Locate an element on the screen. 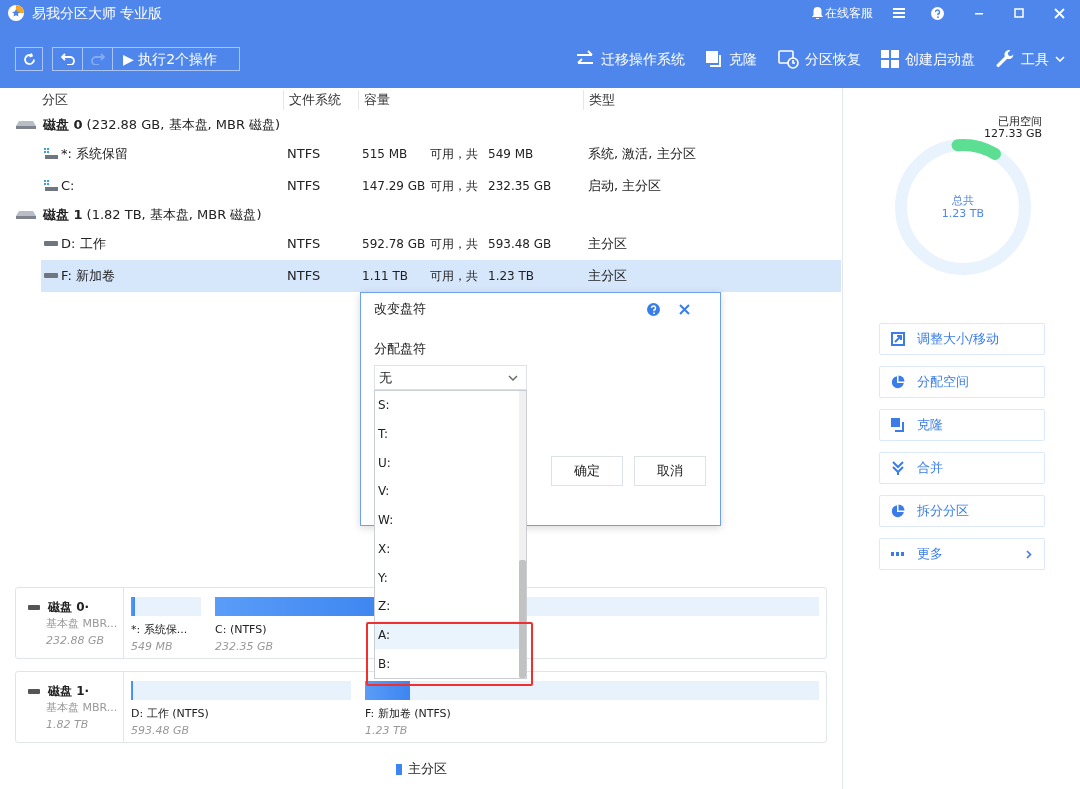 The height and width of the screenshot is (789, 1080). total-space: 593.48 GB is located at coordinates (520, 244).